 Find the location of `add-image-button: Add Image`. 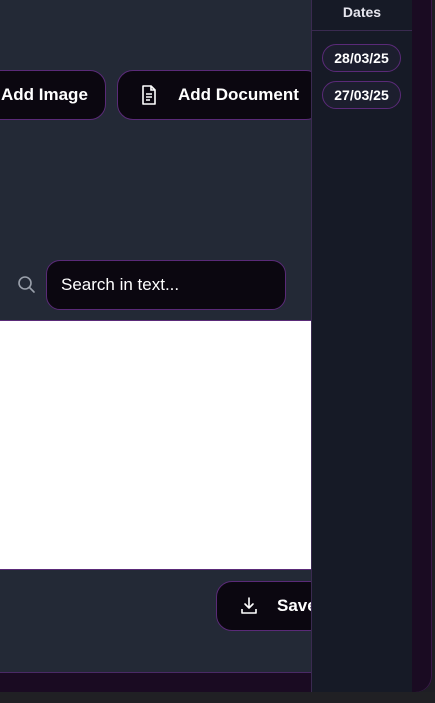

add-image-button: Add Image is located at coordinates (53, 95).